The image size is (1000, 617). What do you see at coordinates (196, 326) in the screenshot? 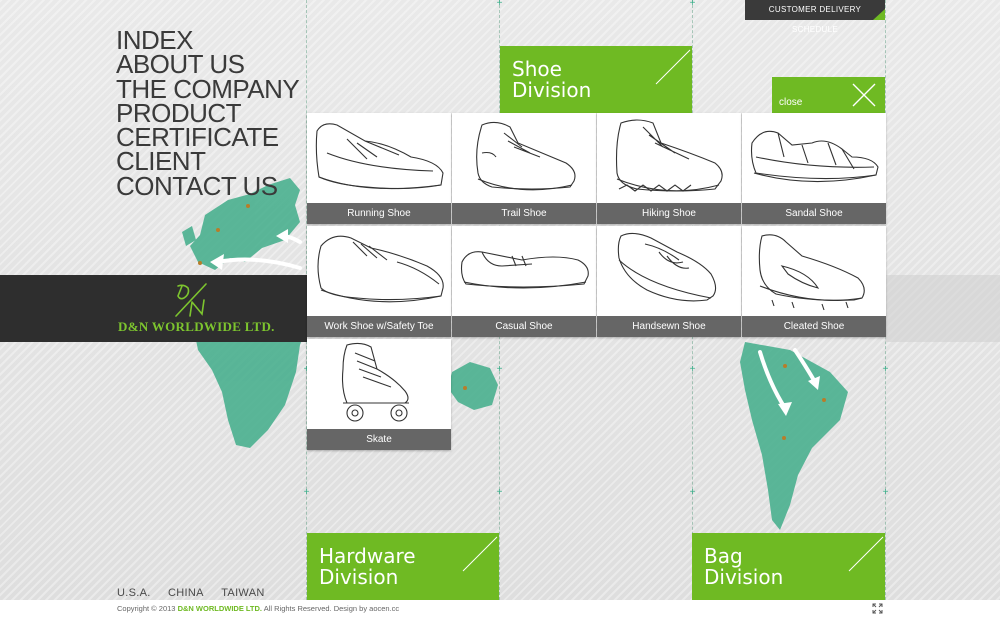
I see `brand-name: D&N WORLDWIDE LTD.` at bounding box center [196, 326].